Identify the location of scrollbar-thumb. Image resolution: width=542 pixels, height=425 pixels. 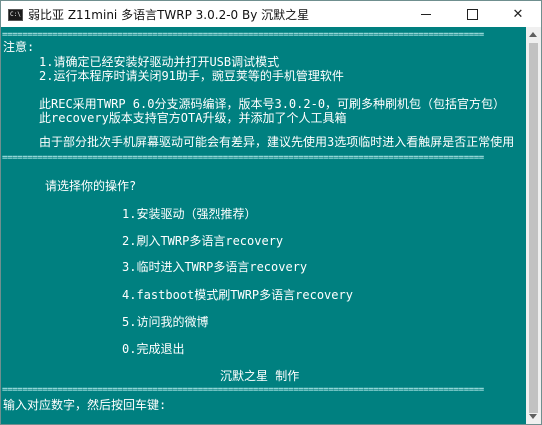
(533, 228).